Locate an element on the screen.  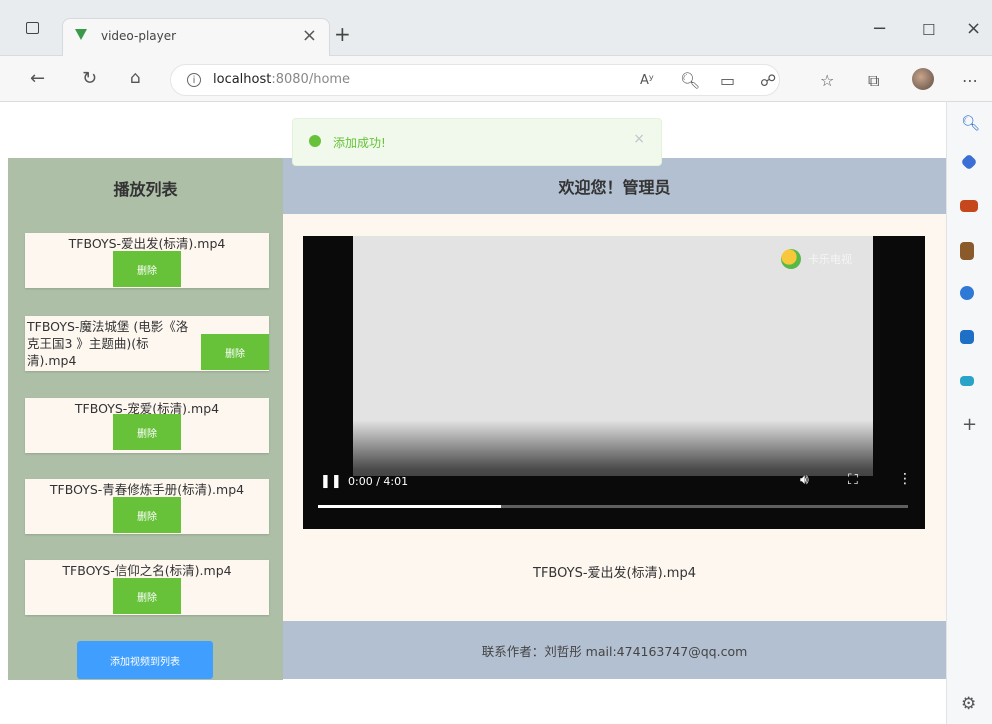
sidebar-outlook-icon is located at coordinates (967, 337).